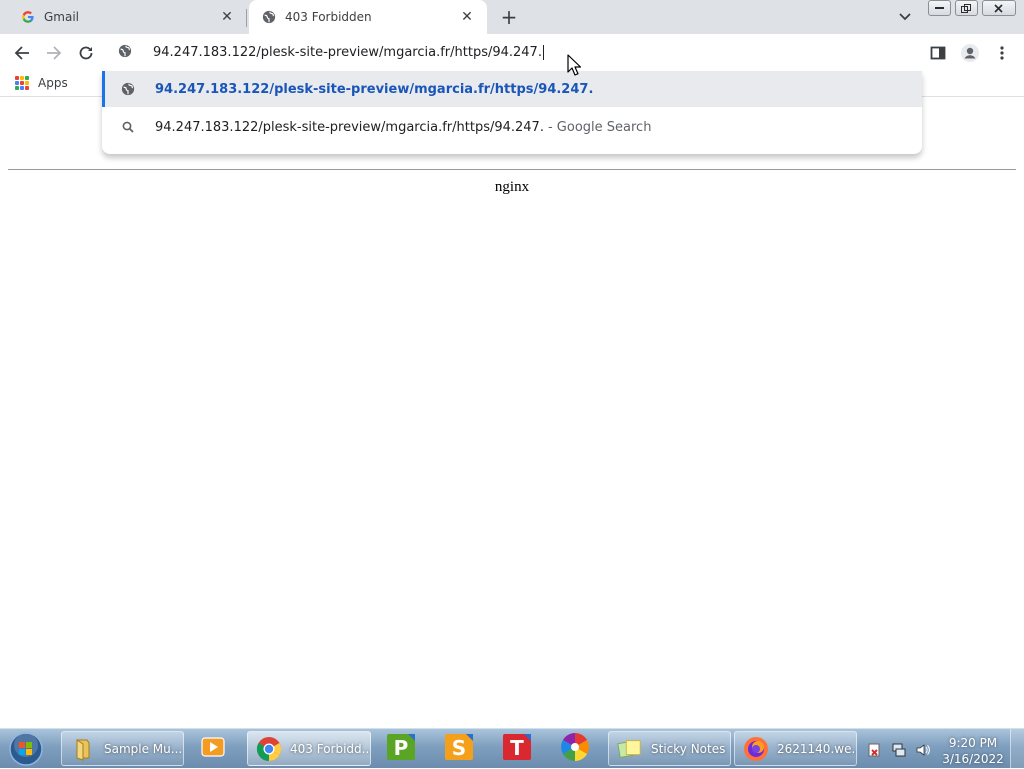  I want to click on profile-button, so click(970, 53).